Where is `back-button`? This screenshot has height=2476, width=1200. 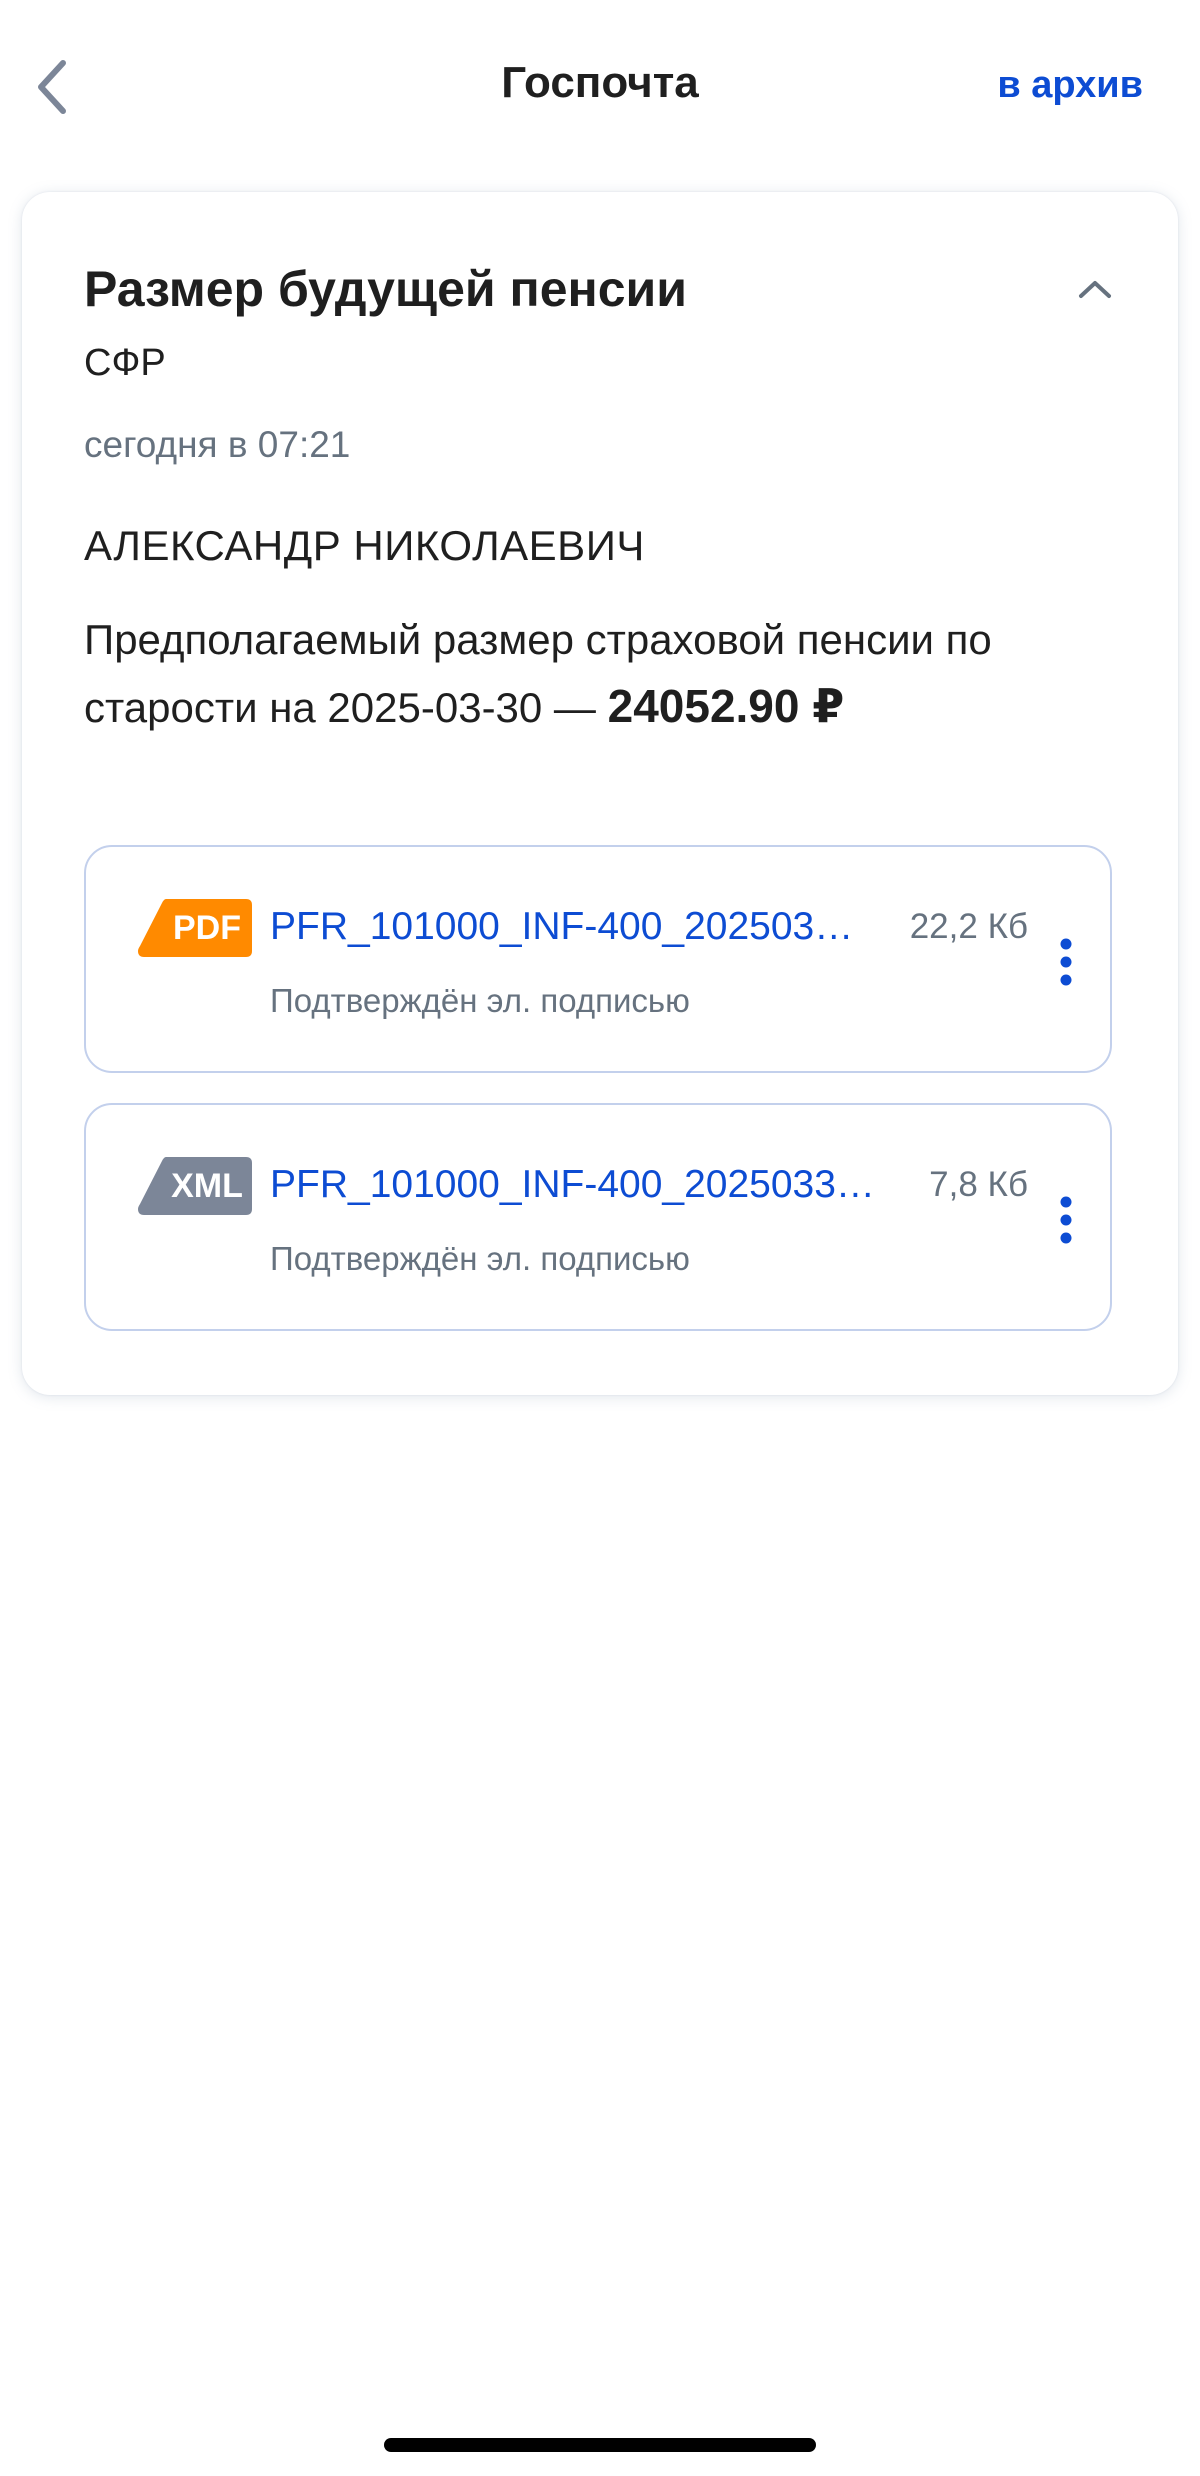
back-button is located at coordinates (52, 87).